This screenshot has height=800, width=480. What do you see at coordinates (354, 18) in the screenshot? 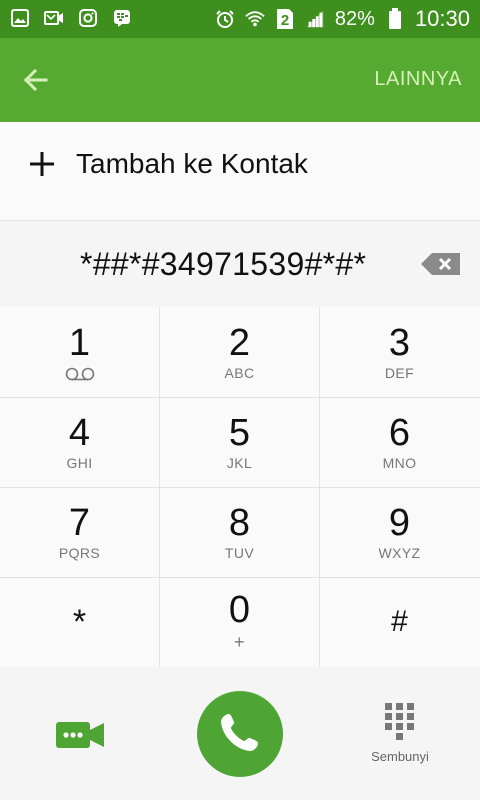
I see `battery-percent: 82%` at bounding box center [354, 18].